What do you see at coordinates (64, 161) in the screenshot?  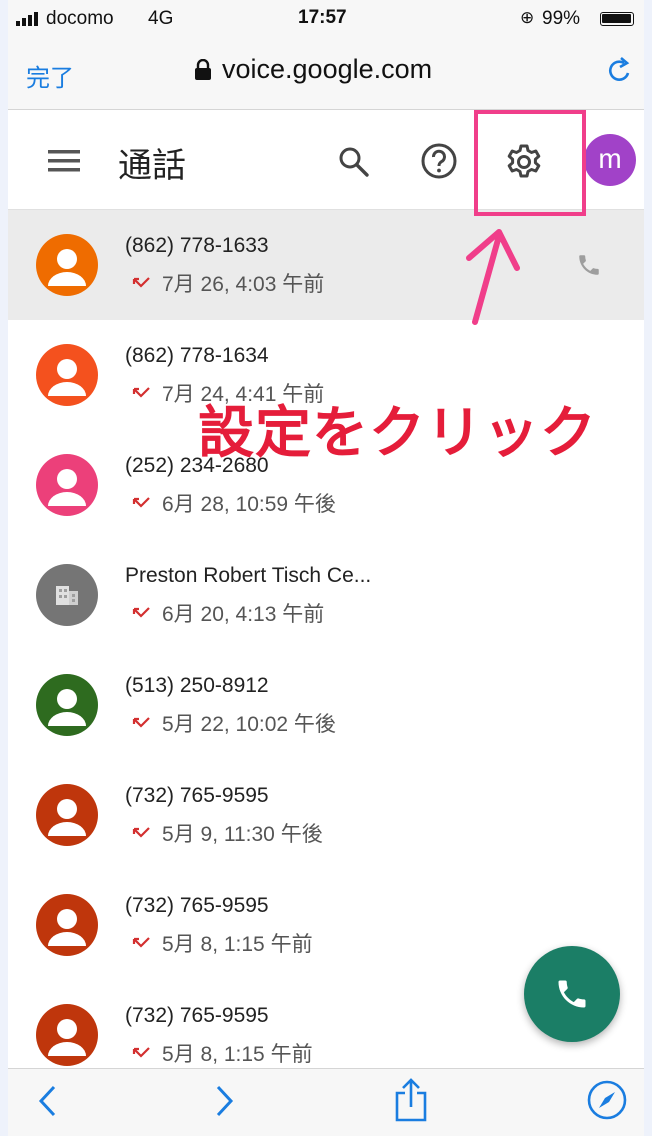 I see `menu-icon` at bounding box center [64, 161].